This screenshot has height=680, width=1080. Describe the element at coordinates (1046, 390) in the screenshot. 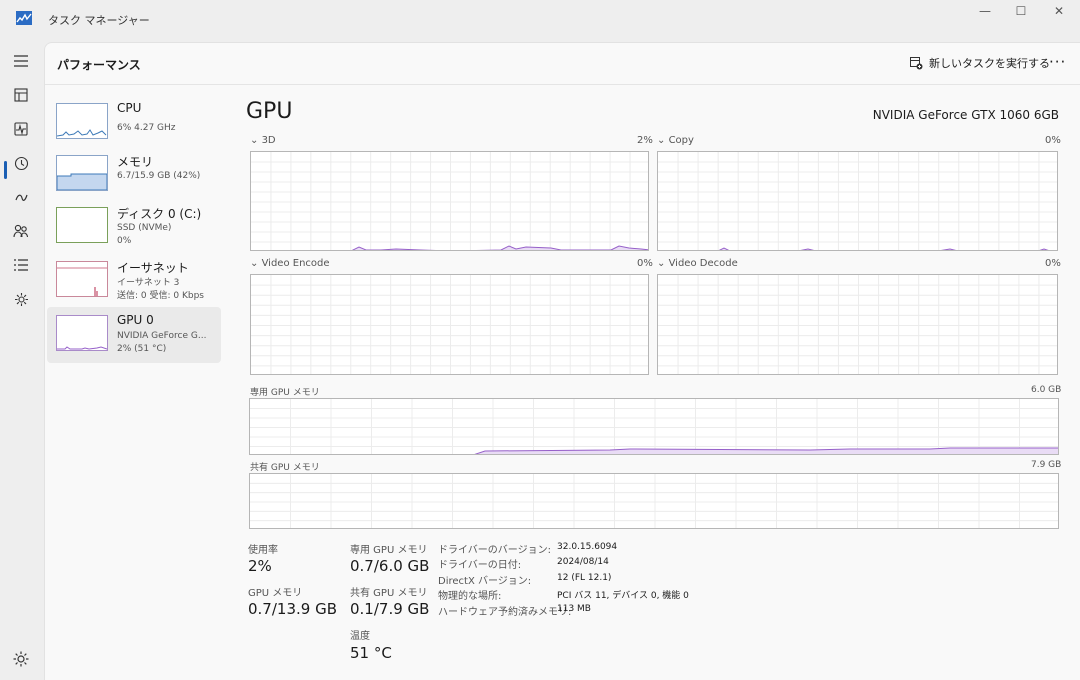

I see `dedicated-memory-max: 6.0 GB` at that location.